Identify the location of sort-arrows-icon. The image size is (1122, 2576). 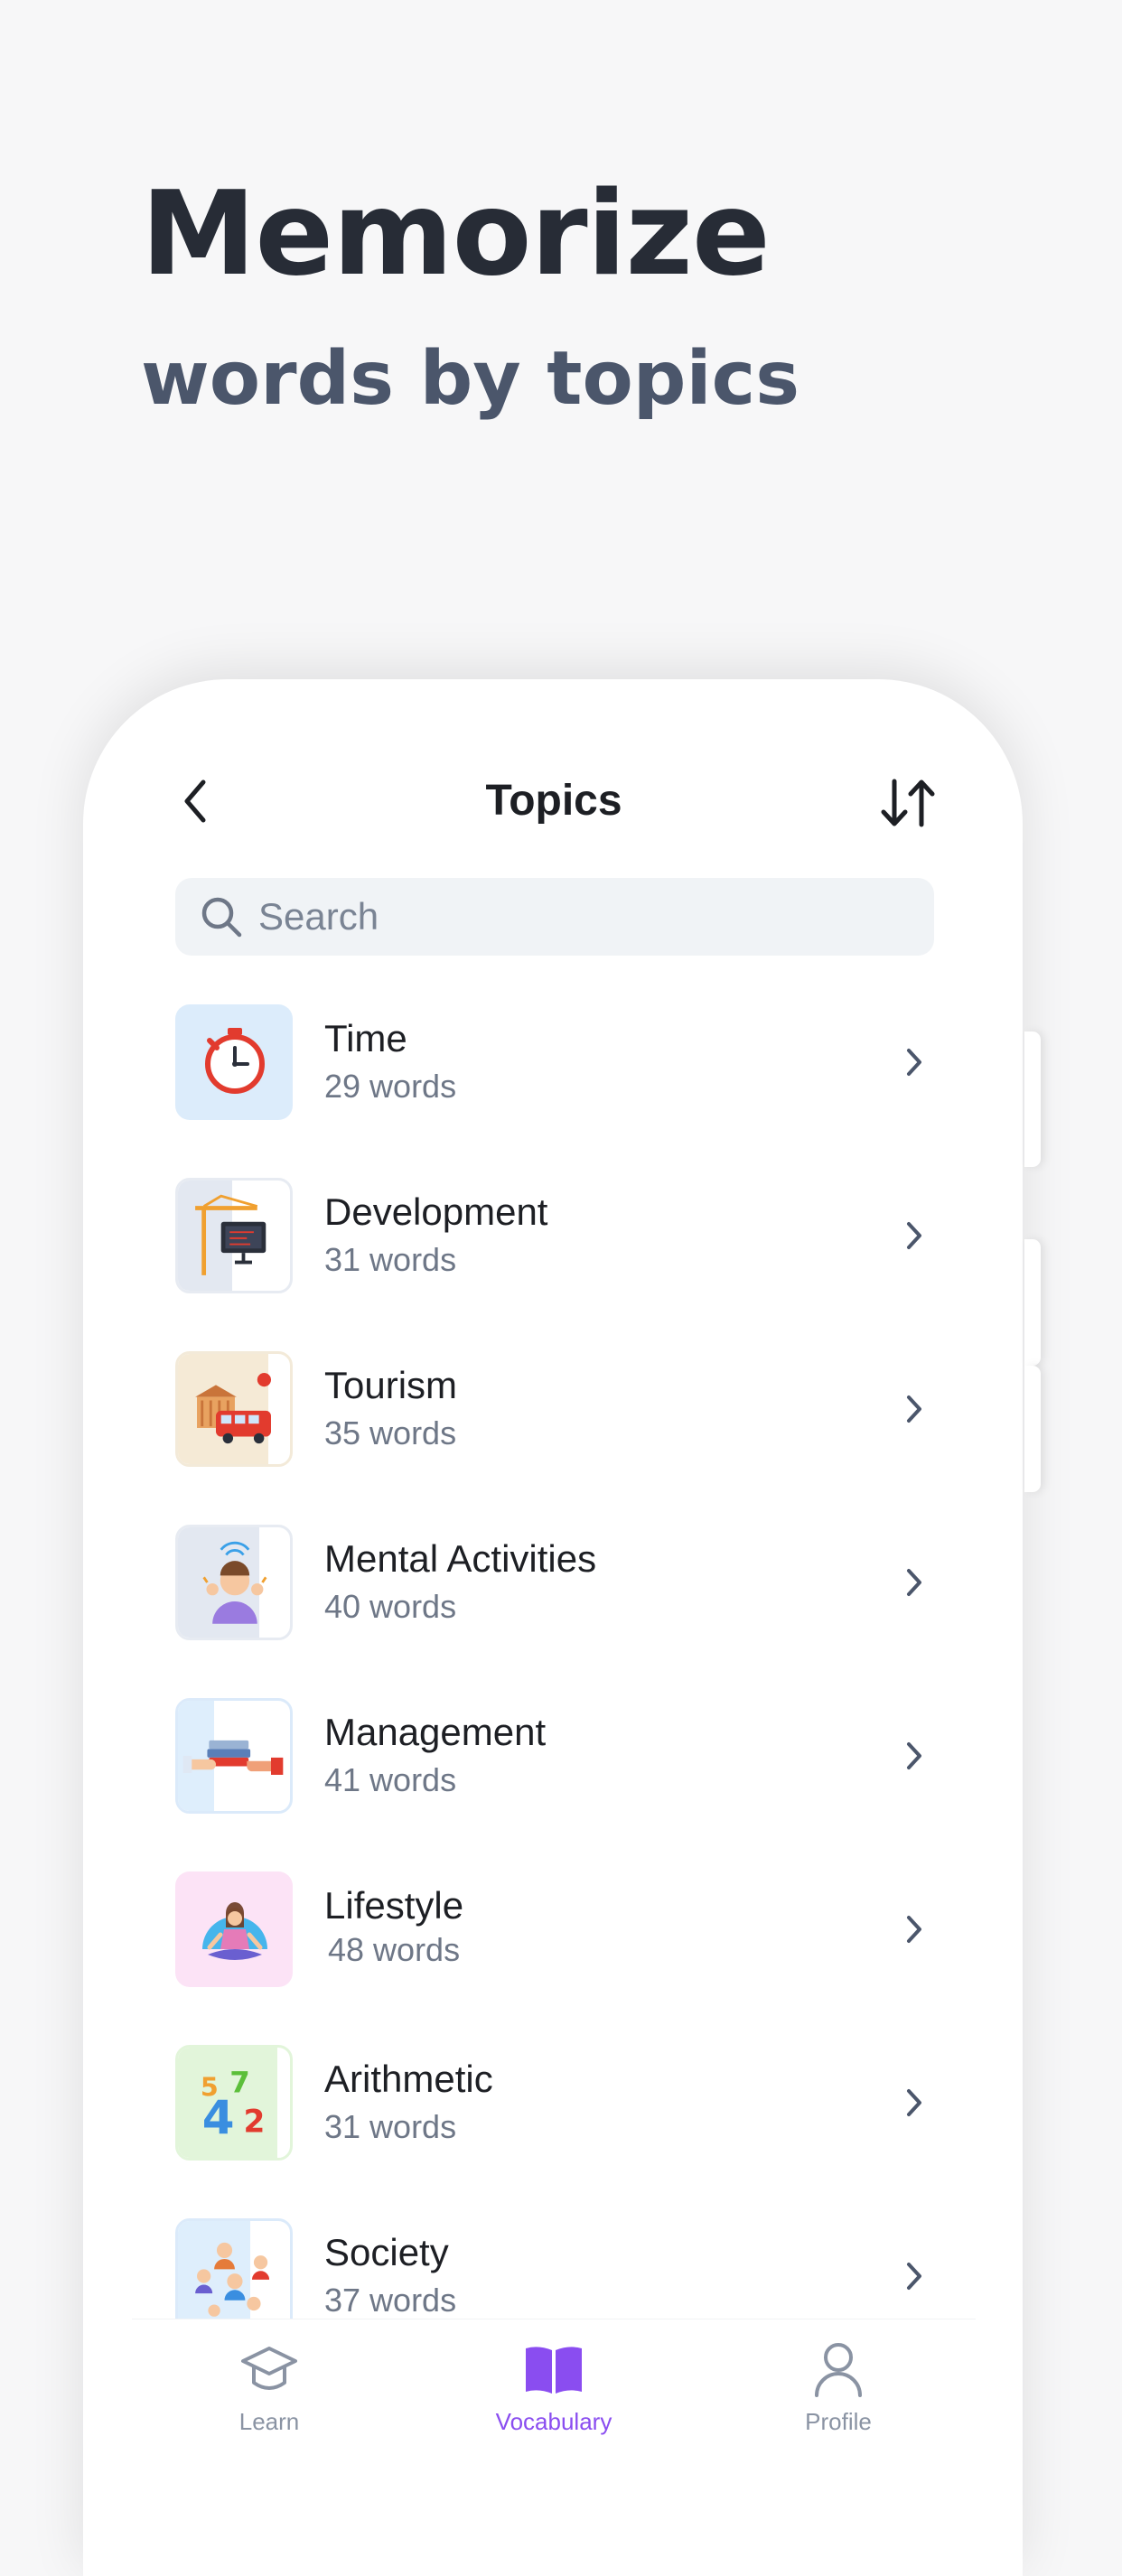
(908, 803).